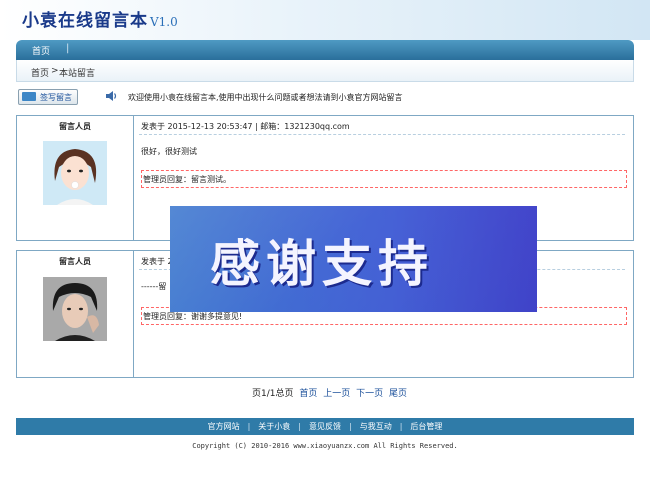 The image size is (650, 482). I want to click on page-prev-link: 上一页, so click(336, 394).